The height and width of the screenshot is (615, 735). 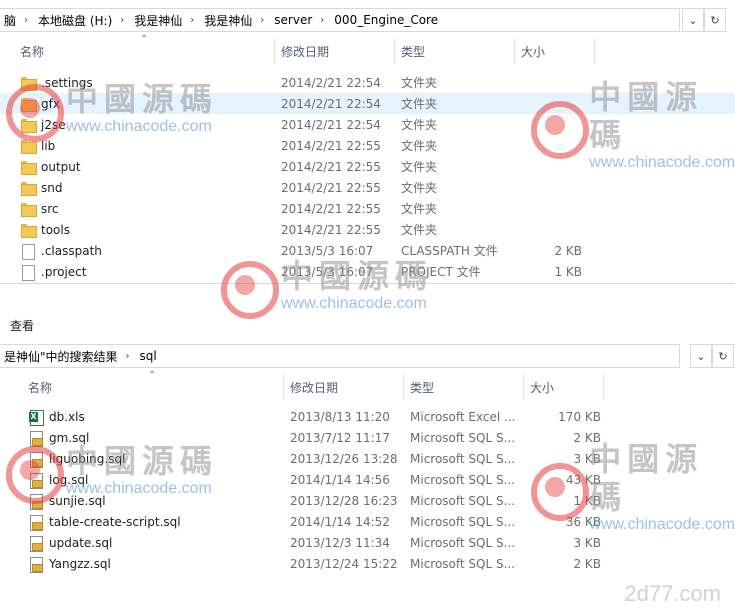 What do you see at coordinates (367, 229) in the screenshot?
I see `file-row: tools 2014/2/21 22:55 文件夹` at bounding box center [367, 229].